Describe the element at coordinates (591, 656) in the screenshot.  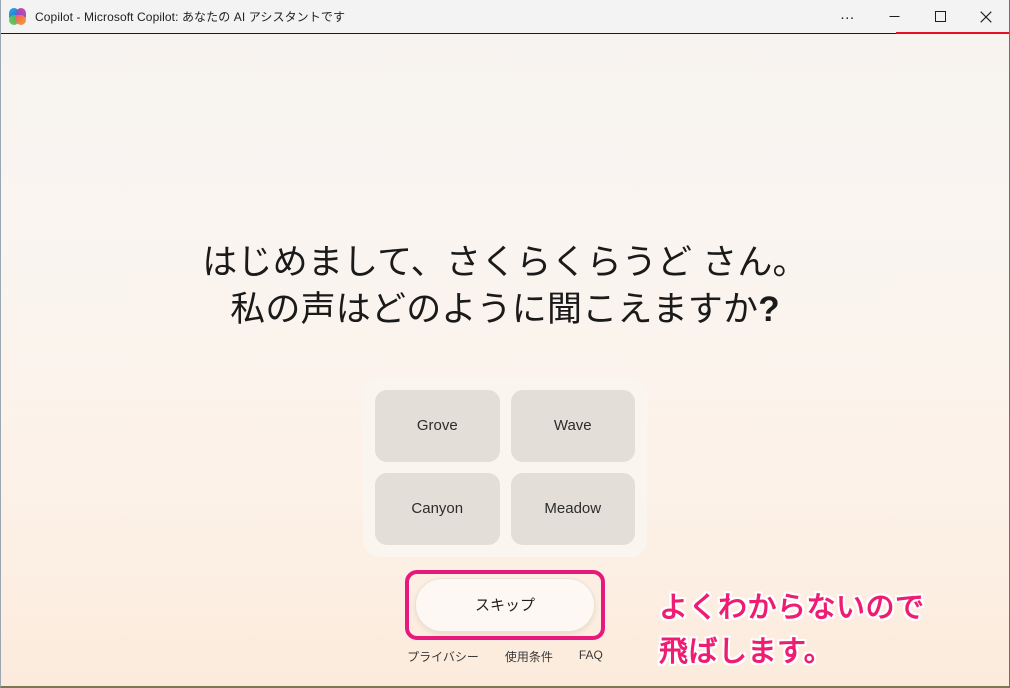
I see `faq-link: FAQ` at that location.